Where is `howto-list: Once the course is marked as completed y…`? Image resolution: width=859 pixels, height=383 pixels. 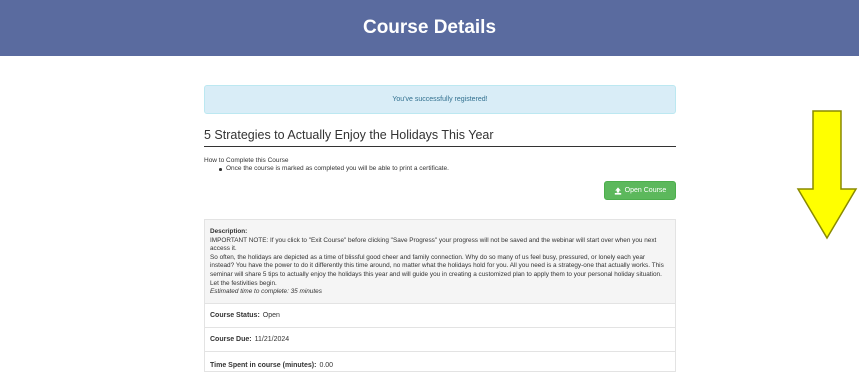 howto-list: Once the course is marked as completed y… is located at coordinates (440, 169).